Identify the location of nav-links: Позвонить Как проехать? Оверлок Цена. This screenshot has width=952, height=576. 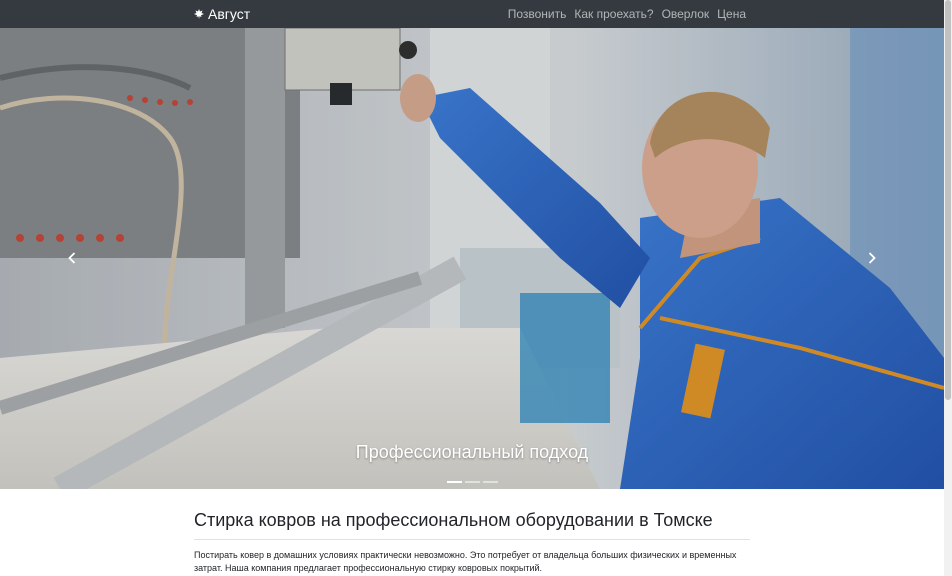
(627, 14).